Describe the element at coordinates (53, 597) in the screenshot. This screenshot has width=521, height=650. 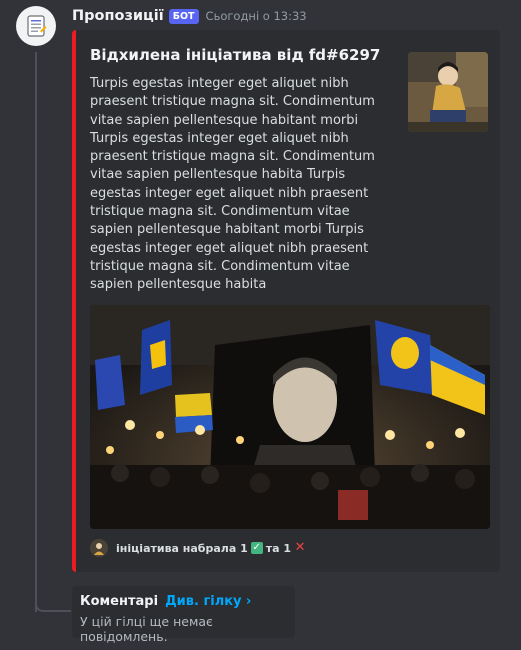
I see `thread-connector-curve` at that location.